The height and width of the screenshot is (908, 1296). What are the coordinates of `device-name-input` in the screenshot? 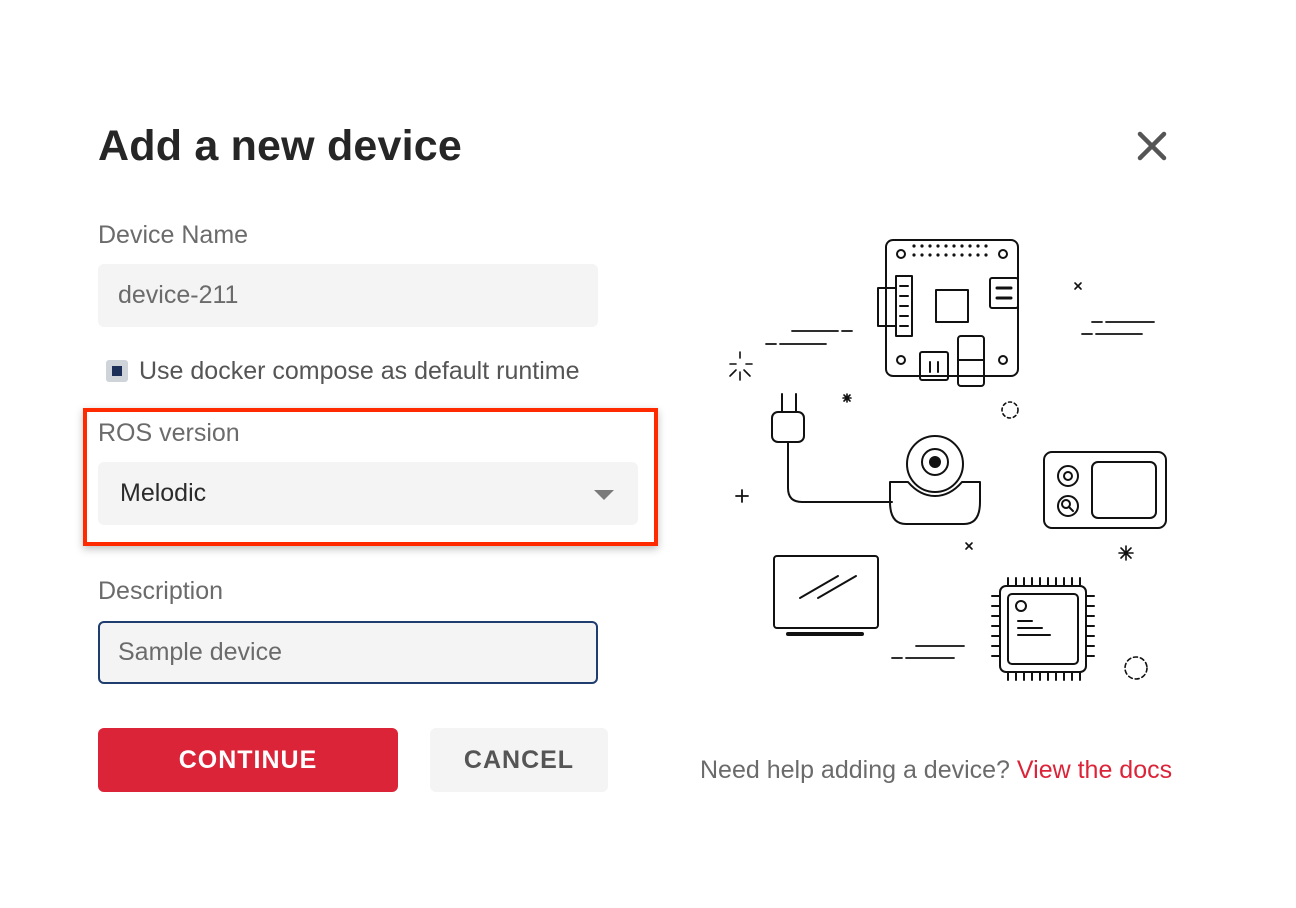 It's located at (348, 295).